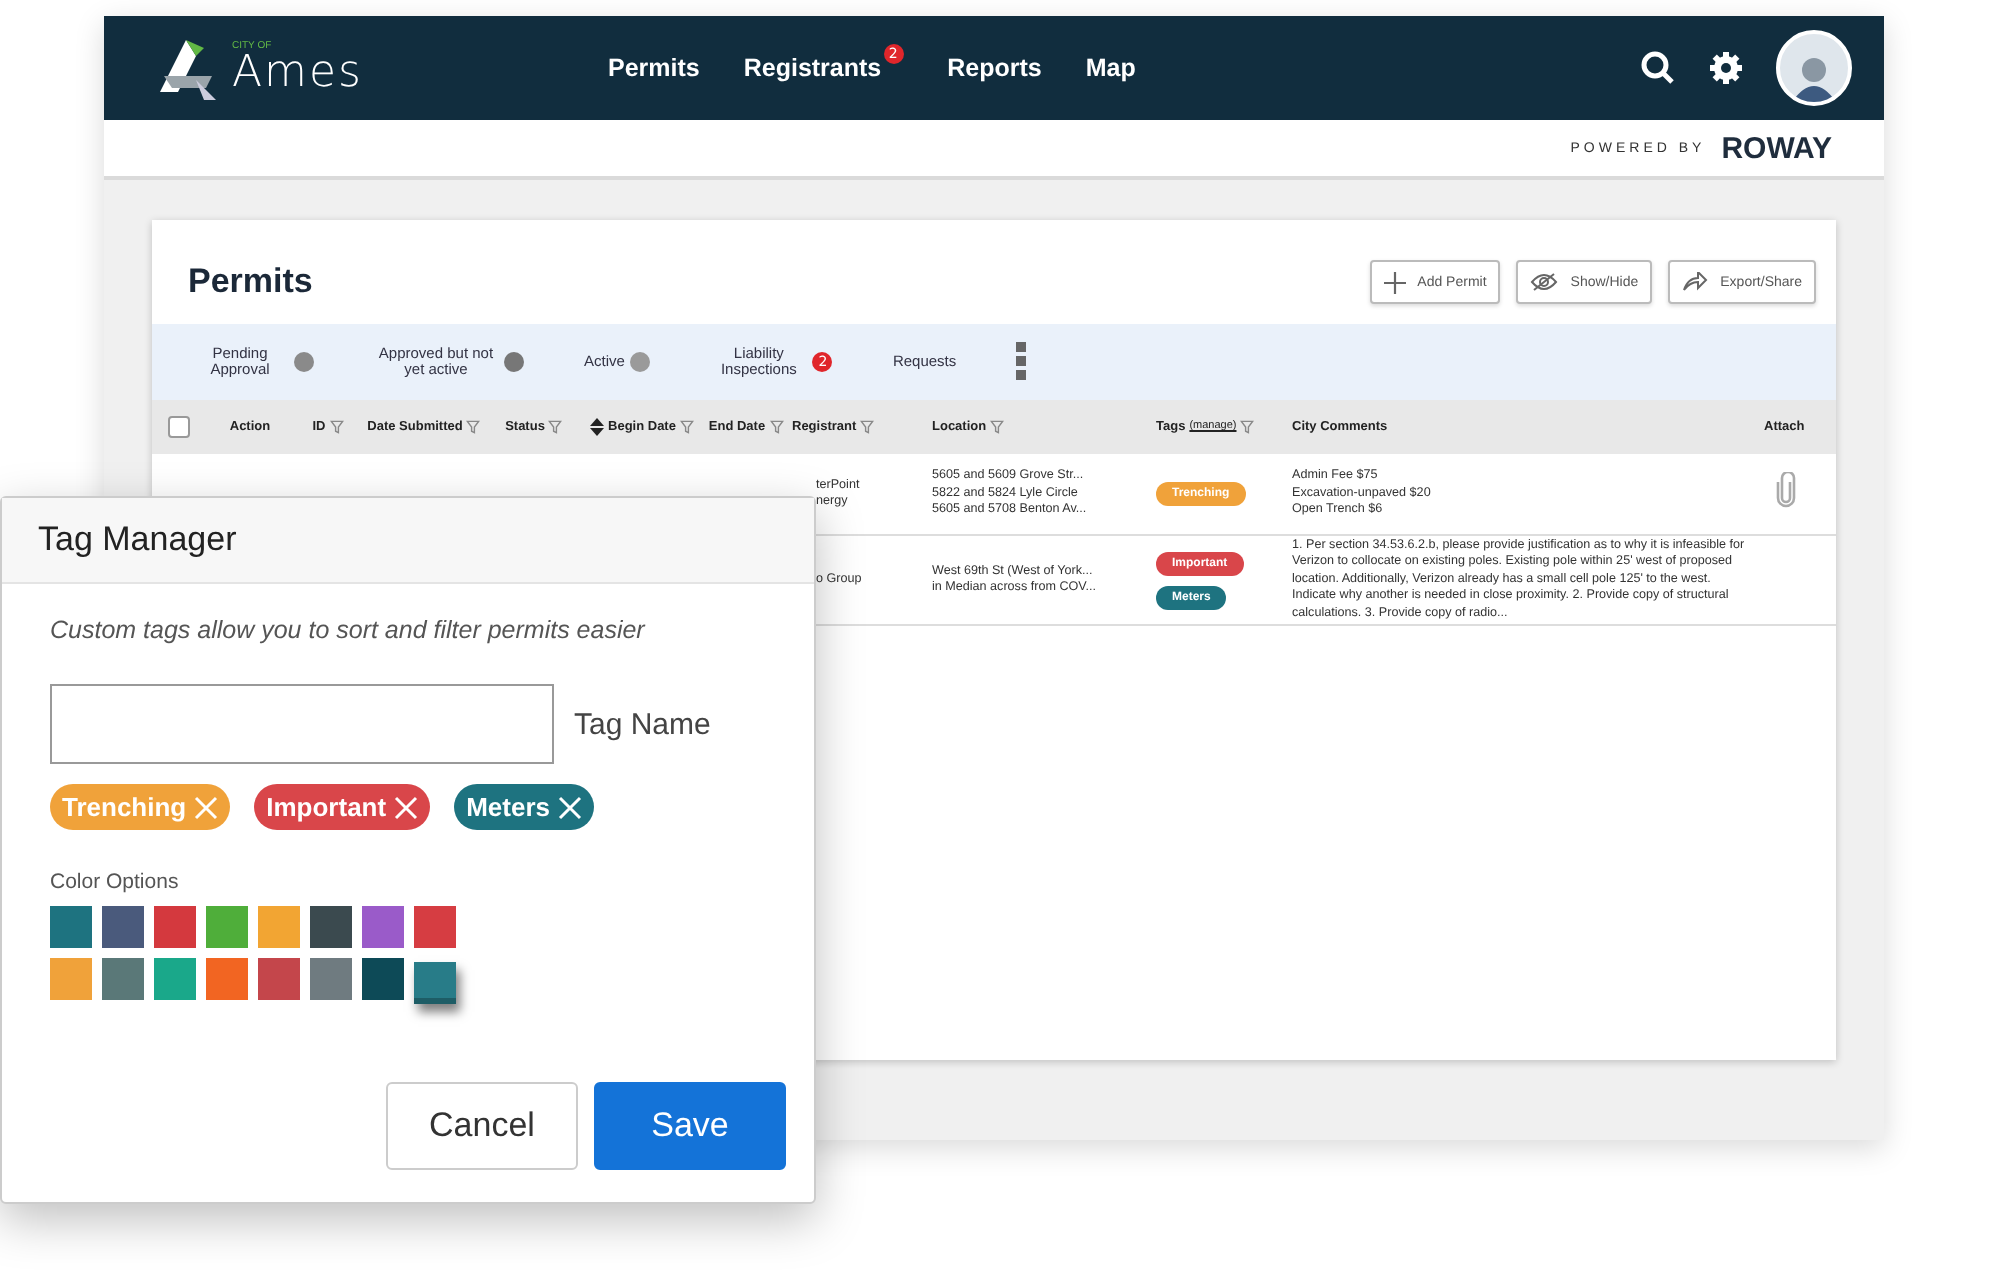 Image resolution: width=2000 pixels, height=1288 pixels. What do you see at coordinates (597, 427) in the screenshot?
I see `sort-icon` at bounding box center [597, 427].